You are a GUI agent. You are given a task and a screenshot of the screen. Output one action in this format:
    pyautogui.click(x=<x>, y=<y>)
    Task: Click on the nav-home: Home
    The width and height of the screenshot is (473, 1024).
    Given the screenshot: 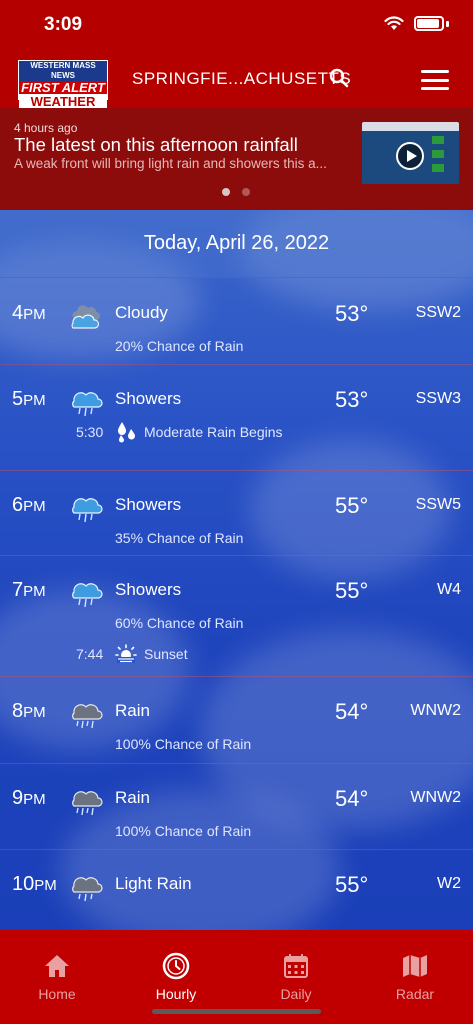 What is the action you would take?
    pyautogui.click(x=57, y=977)
    